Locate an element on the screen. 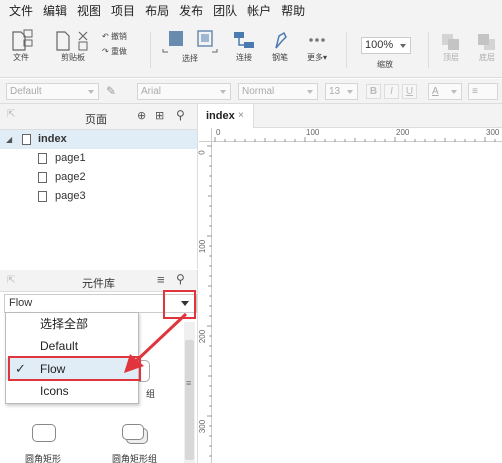  rounded-rect-label: 圆角矩形 is located at coordinates (43, 458).